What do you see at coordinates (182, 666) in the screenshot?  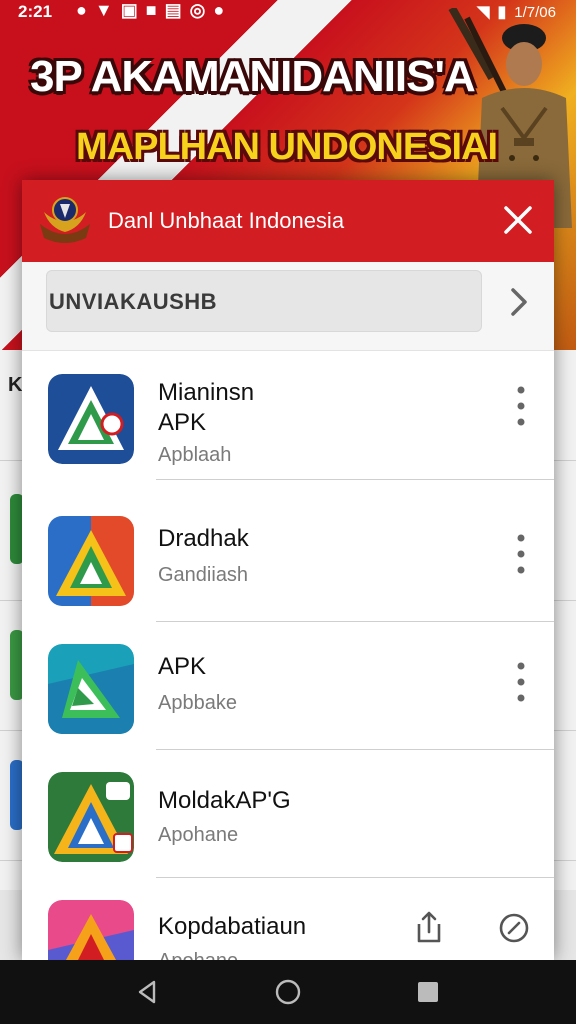 I see `app-name: APK` at bounding box center [182, 666].